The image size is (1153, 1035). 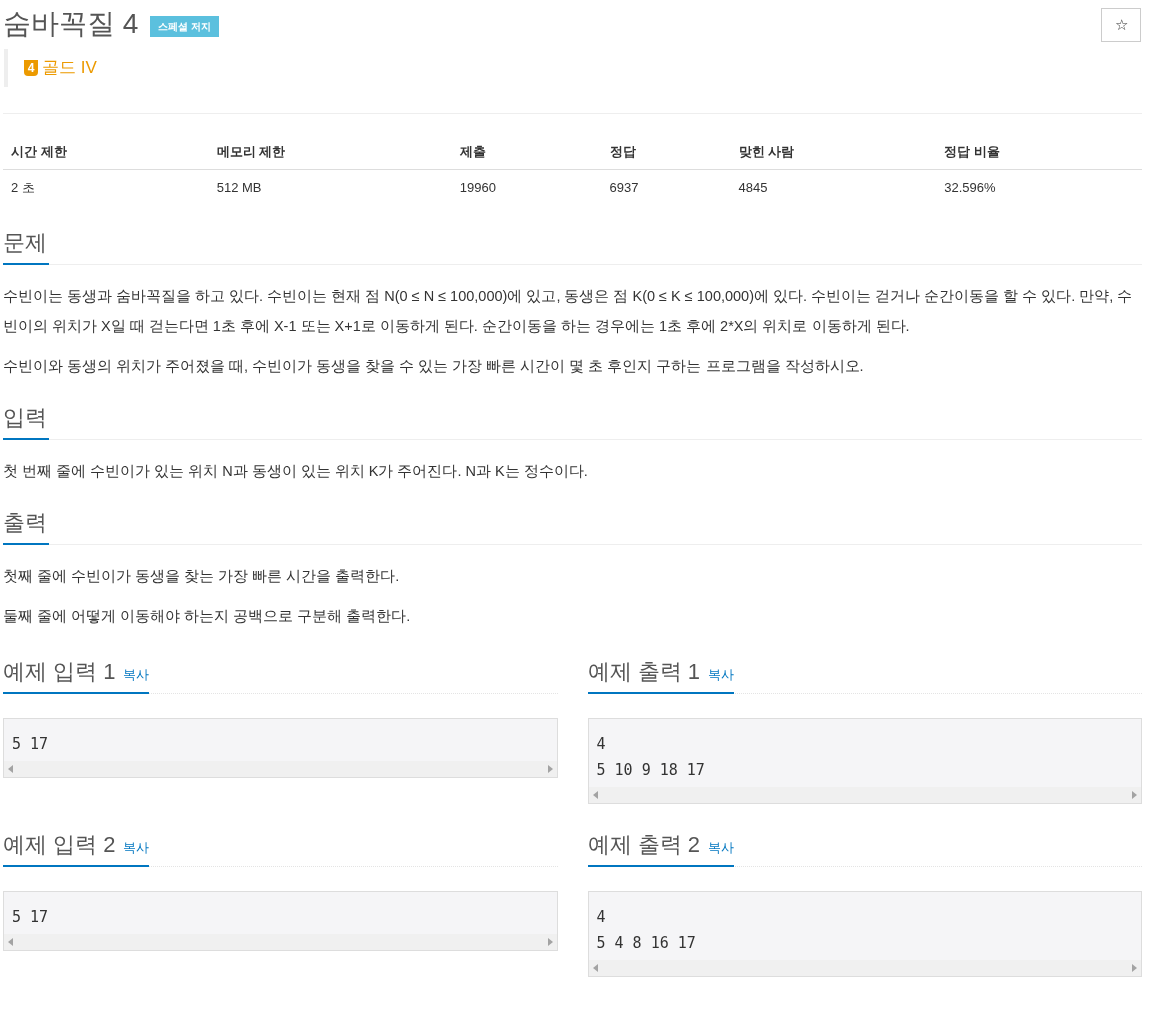 What do you see at coordinates (296, 471) in the screenshot?
I see `paragraph: 첫 번째 줄에 수빈이가 있는 위치 N과 동생이 있는 위치 K가 주어진다. N과 K는 정수이다.` at bounding box center [296, 471].